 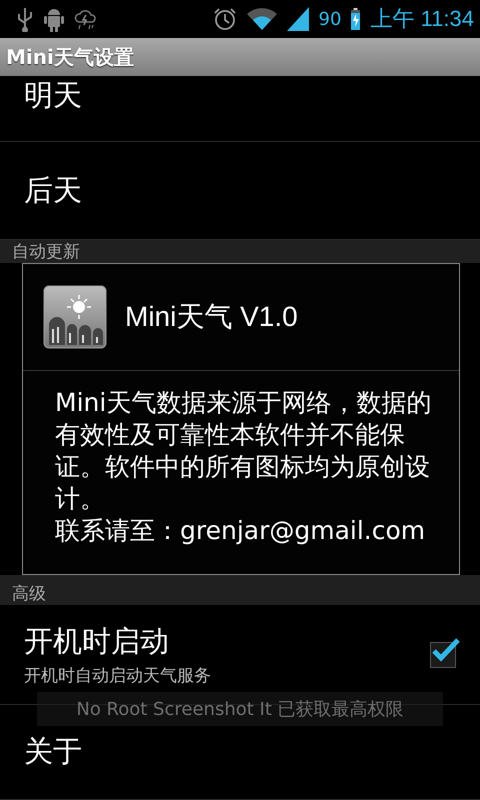 I want to click on battery-percent: 90, so click(x=330, y=19).